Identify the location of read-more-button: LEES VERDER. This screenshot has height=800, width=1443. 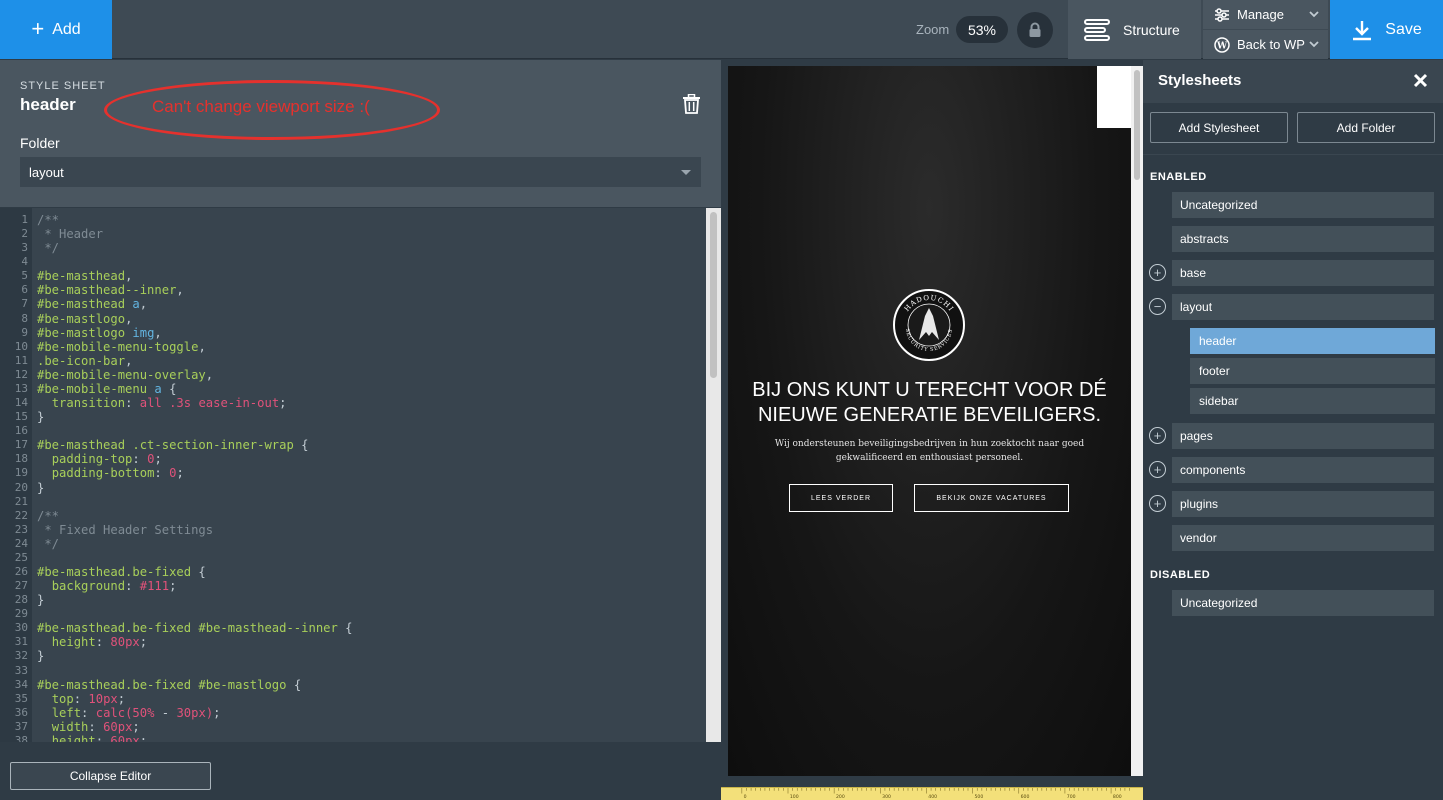
(841, 498).